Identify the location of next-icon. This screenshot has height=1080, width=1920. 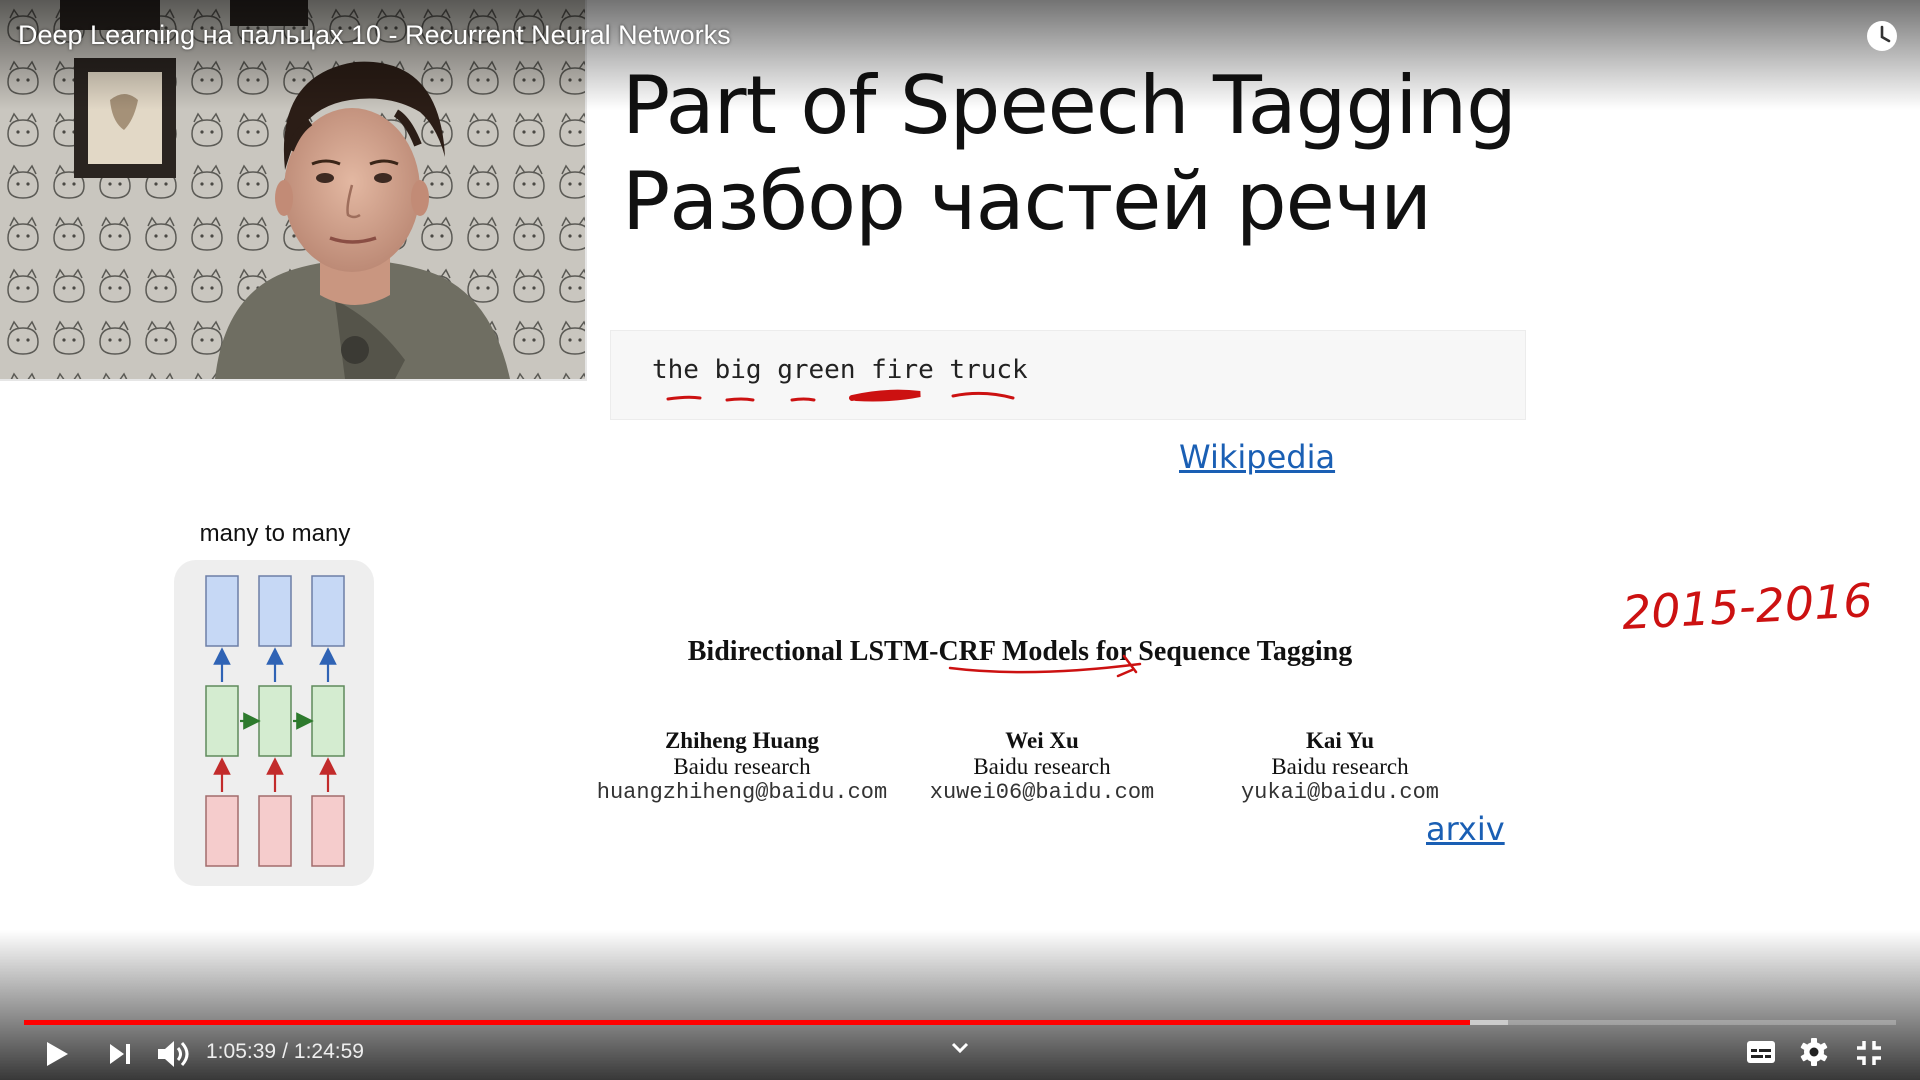
(120, 1054).